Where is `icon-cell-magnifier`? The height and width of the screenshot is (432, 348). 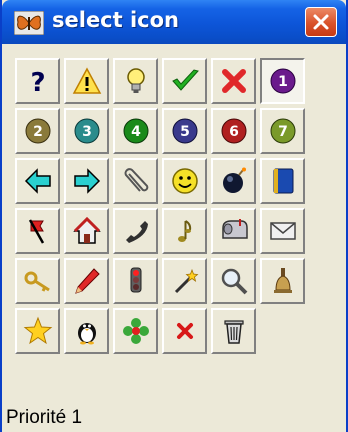
icon-cell-magnifier is located at coordinates (233, 281).